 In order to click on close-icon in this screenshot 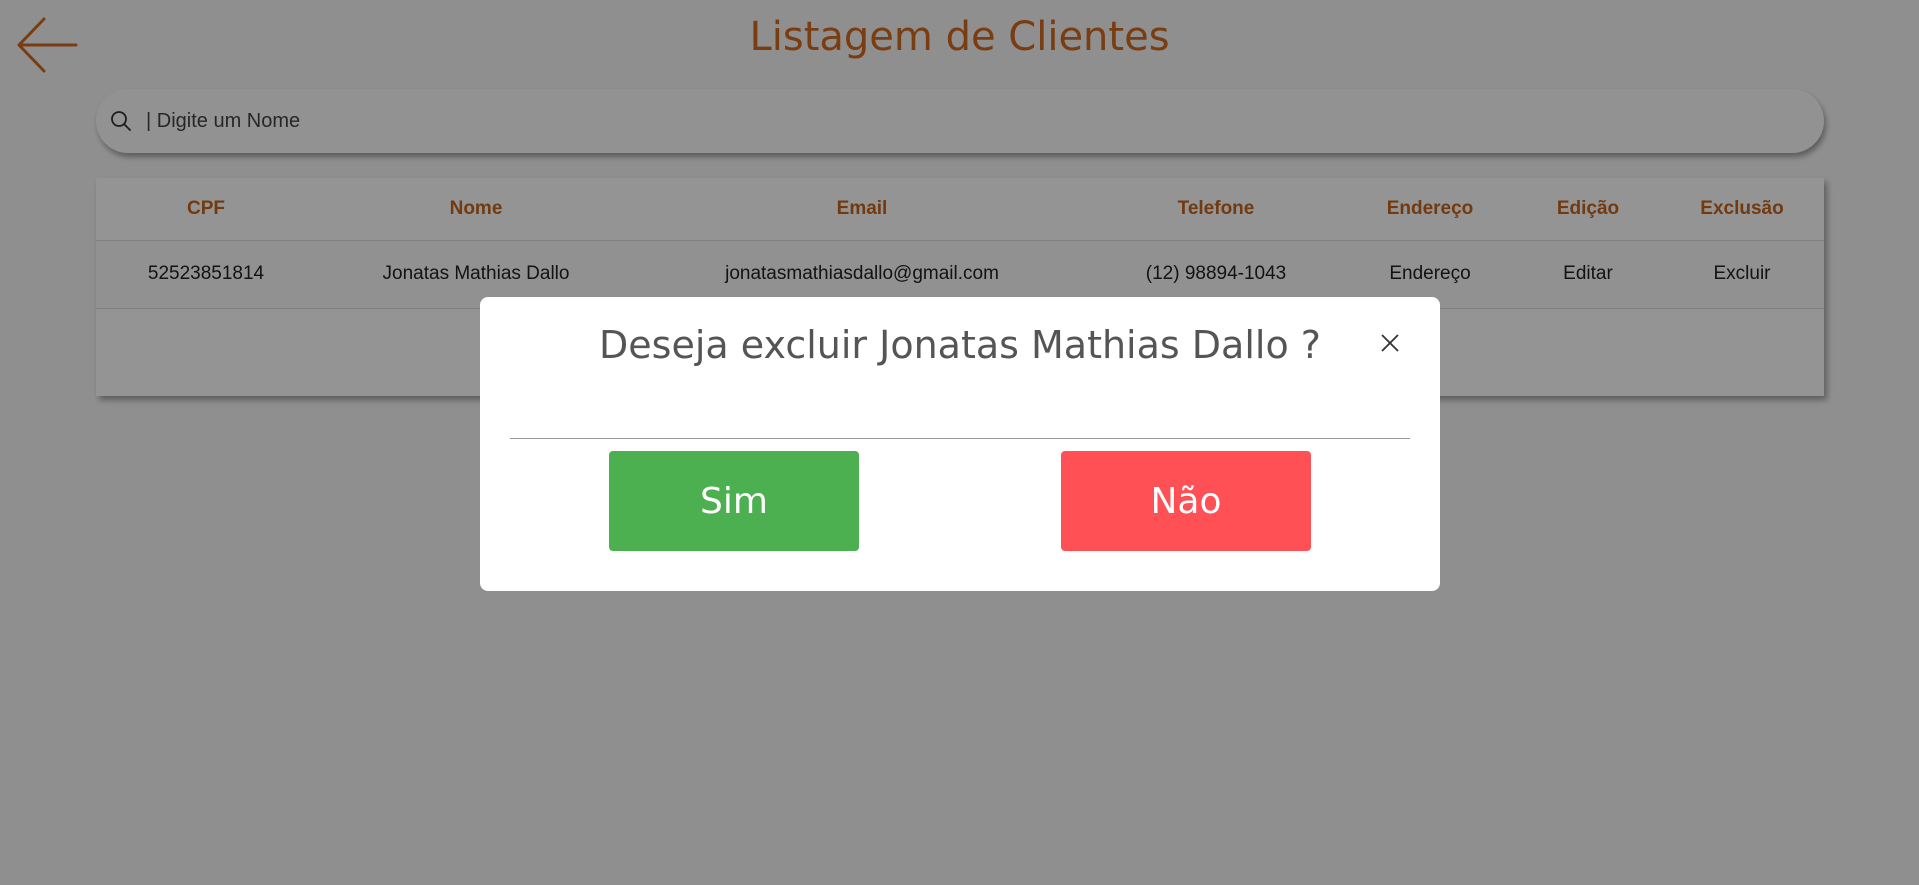, I will do `click(1390, 343)`.